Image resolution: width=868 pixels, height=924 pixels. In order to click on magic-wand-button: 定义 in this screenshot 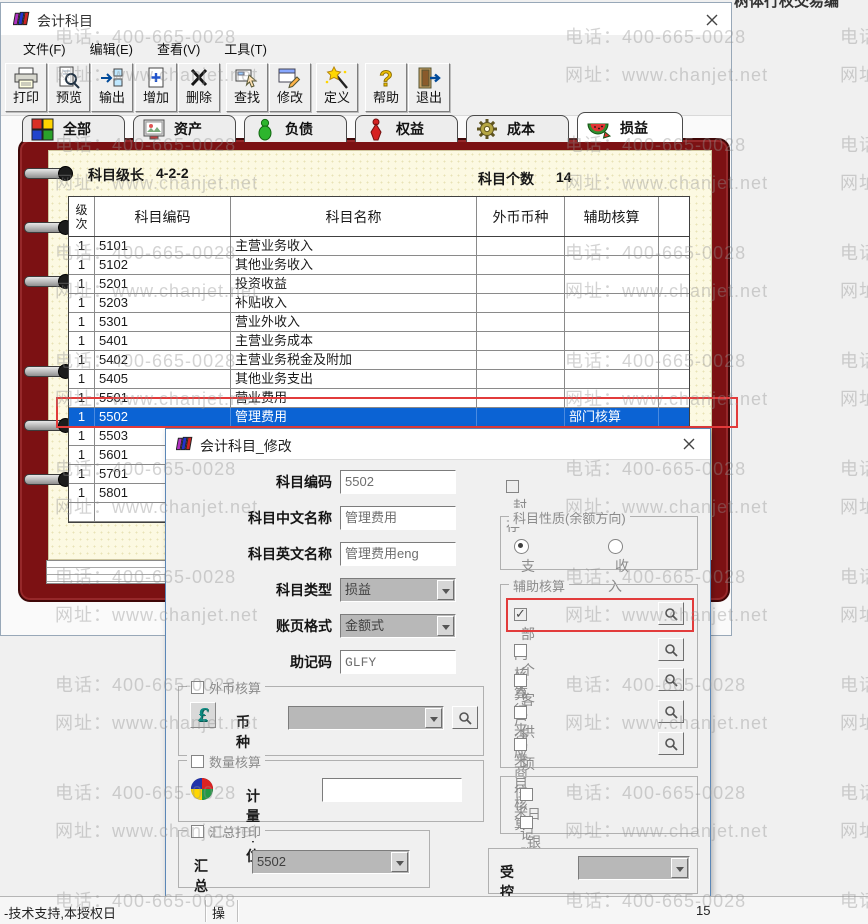, I will do `click(337, 87)`.